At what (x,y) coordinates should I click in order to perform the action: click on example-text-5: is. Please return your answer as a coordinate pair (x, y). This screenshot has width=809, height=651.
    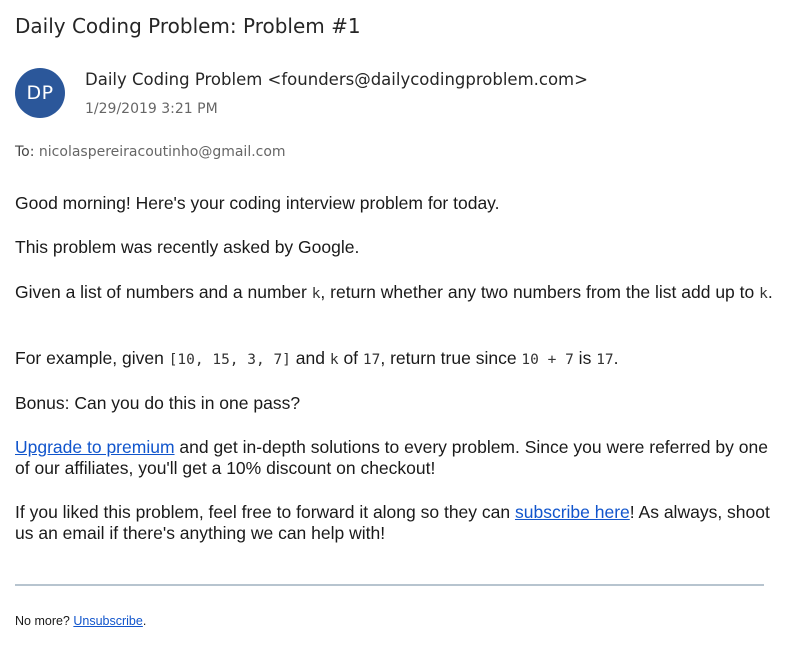
    Looking at the image, I should click on (585, 358).